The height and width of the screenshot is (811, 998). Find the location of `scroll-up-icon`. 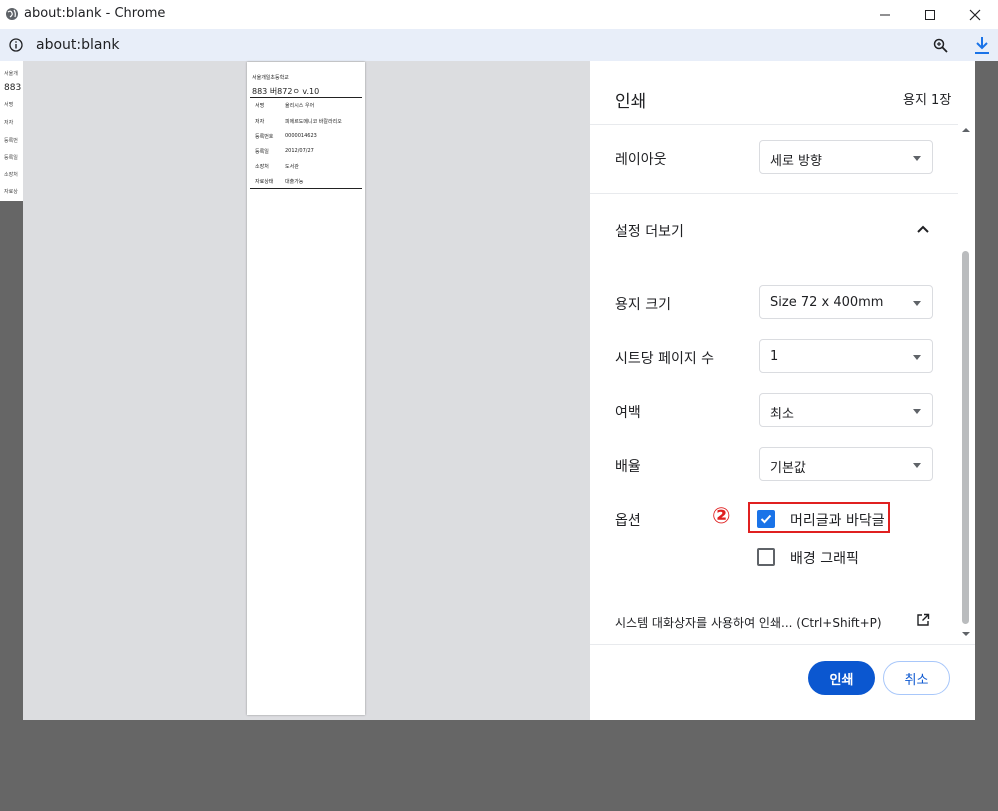

scroll-up-icon is located at coordinates (966, 130).